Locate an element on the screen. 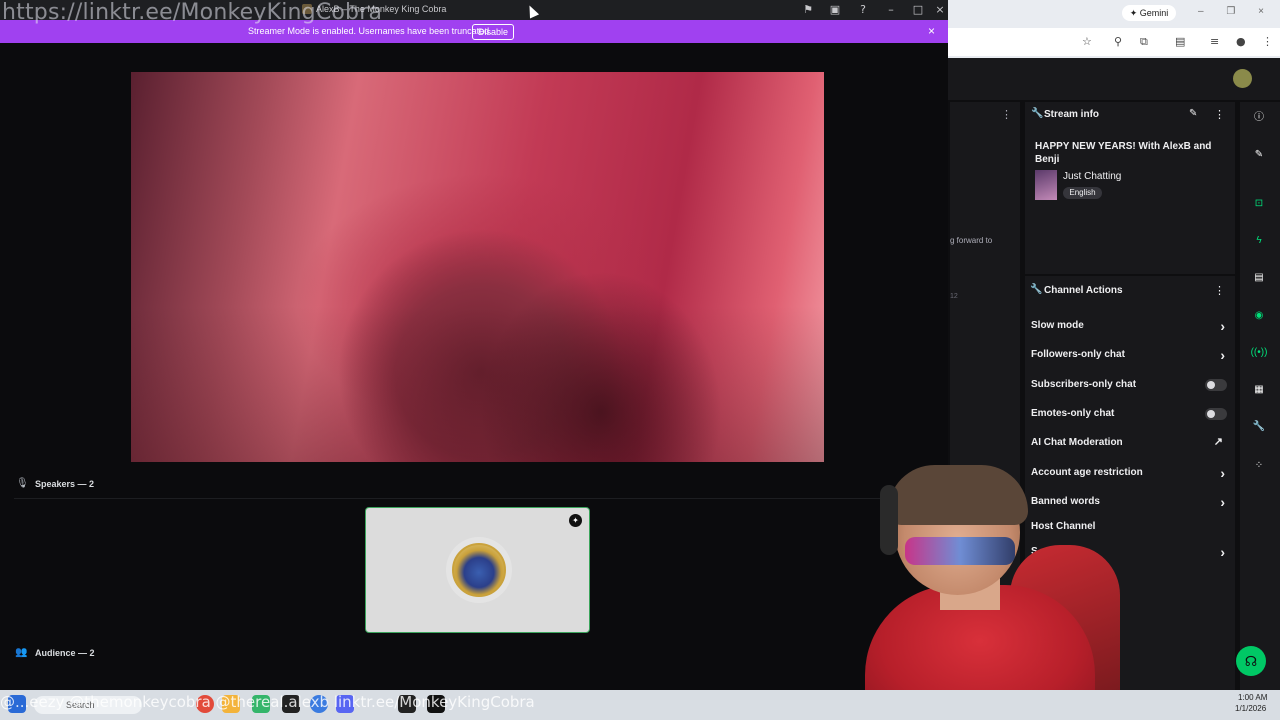 This screenshot has height=720, width=1280. action-label: Followers-only chat is located at coordinates (1078, 354).